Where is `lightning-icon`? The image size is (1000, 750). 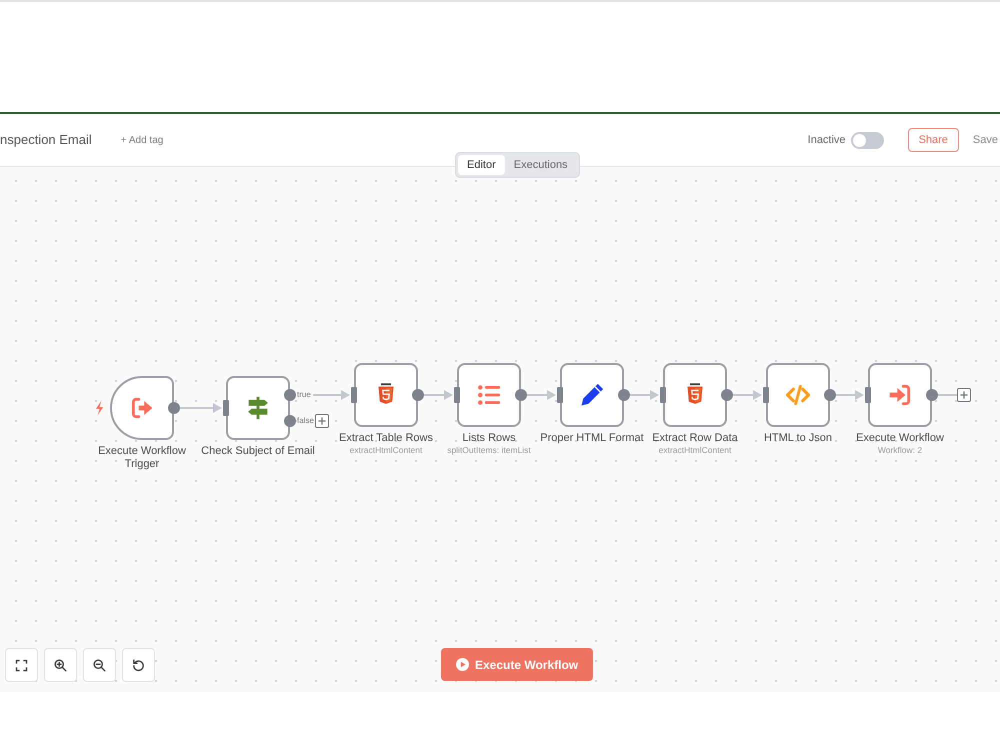 lightning-icon is located at coordinates (99, 408).